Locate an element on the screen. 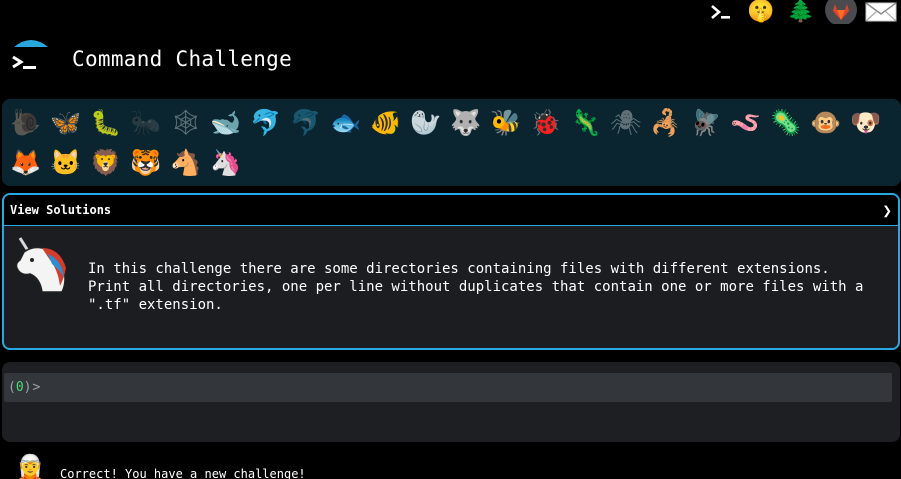  feedback-message: 🧝 Correct! You have a new challenge! is located at coordinates (160, 465).